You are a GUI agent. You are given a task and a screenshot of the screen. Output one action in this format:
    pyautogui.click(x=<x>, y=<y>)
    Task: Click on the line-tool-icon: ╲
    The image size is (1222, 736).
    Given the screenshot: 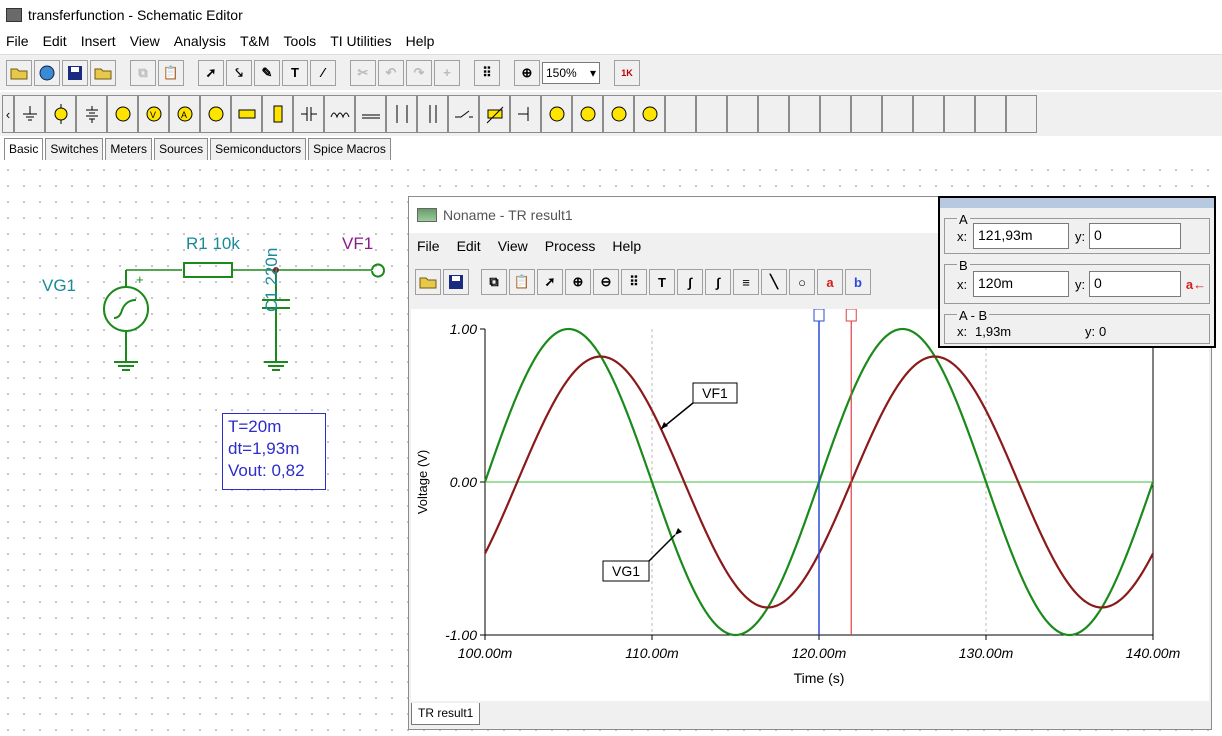 What is the action you would take?
    pyautogui.click(x=774, y=282)
    